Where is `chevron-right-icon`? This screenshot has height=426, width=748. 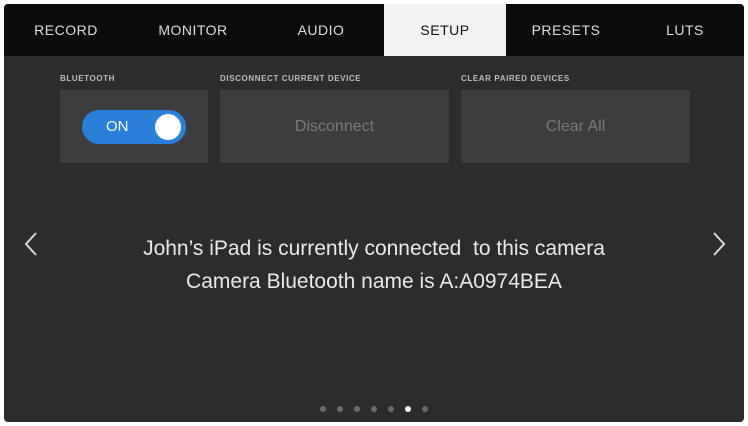
chevron-right-icon is located at coordinates (718, 244).